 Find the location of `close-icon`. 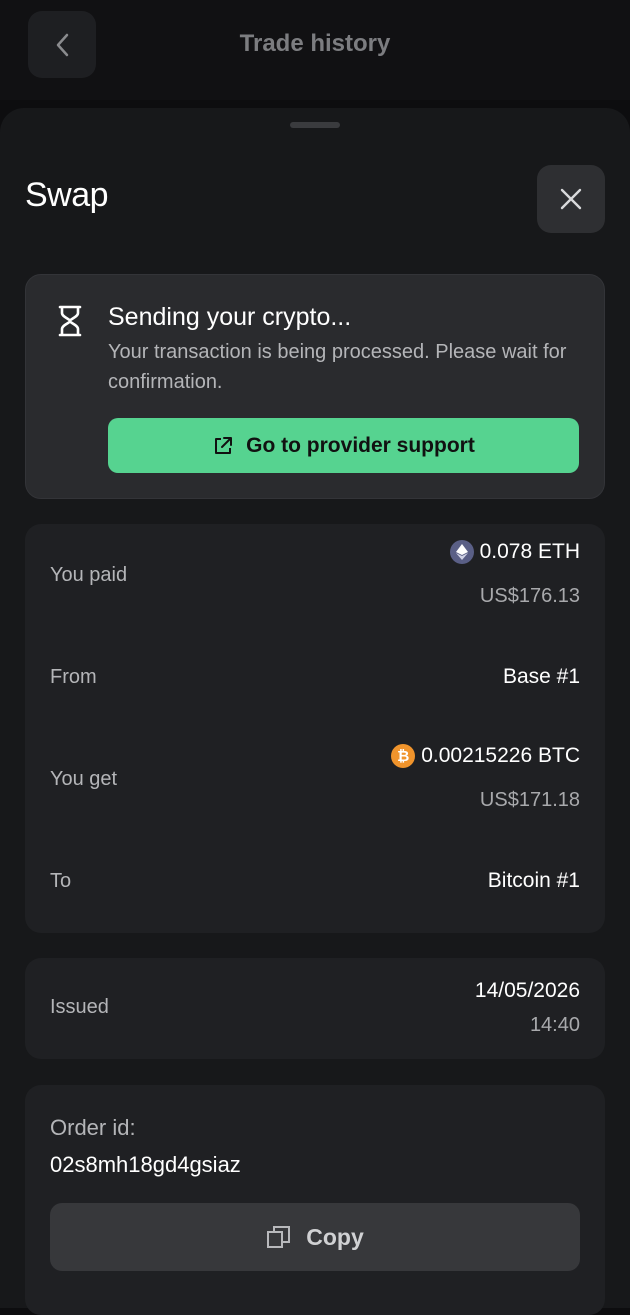

close-icon is located at coordinates (571, 199).